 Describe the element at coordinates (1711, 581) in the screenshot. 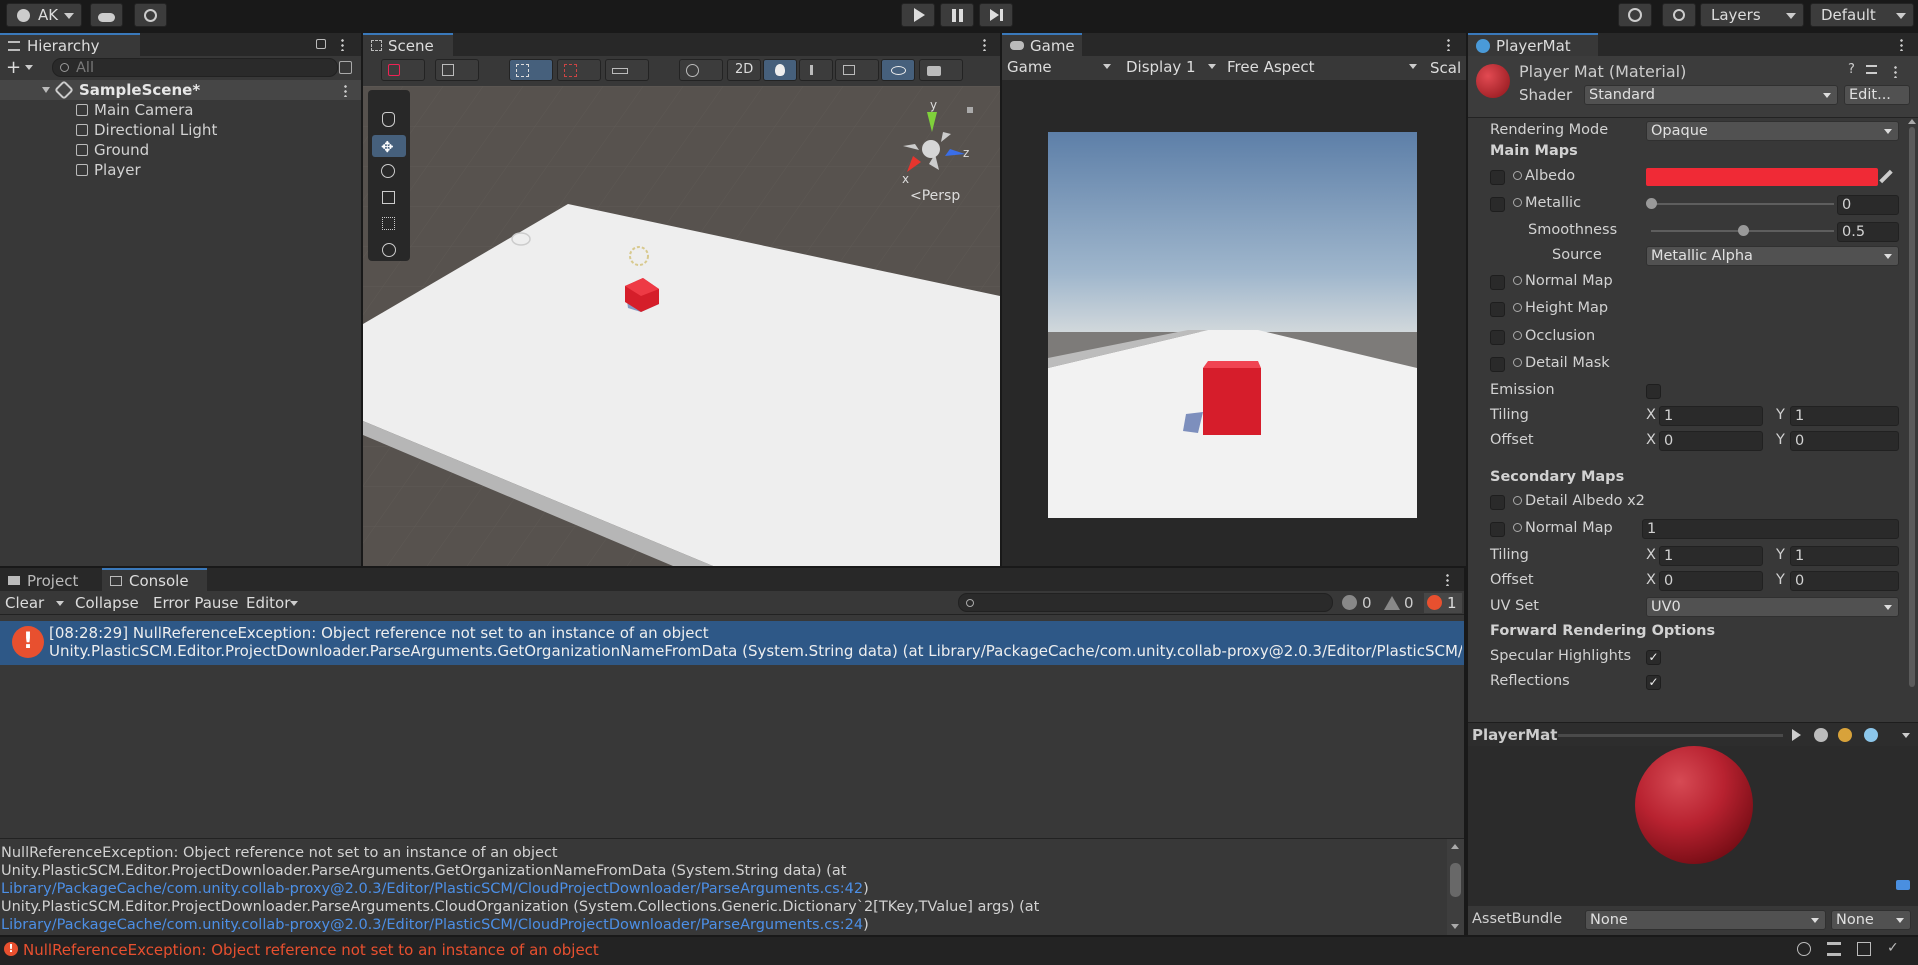

I see `secondary-offset-x-field: 0` at that location.